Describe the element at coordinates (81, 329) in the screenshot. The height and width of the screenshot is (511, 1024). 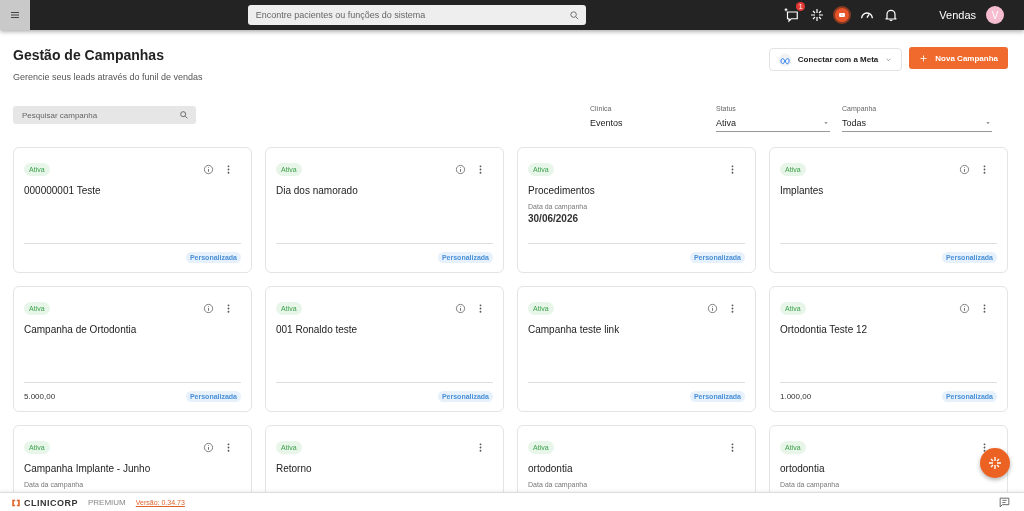
I see `campaign-title: Campanha de Ortodontia` at that location.